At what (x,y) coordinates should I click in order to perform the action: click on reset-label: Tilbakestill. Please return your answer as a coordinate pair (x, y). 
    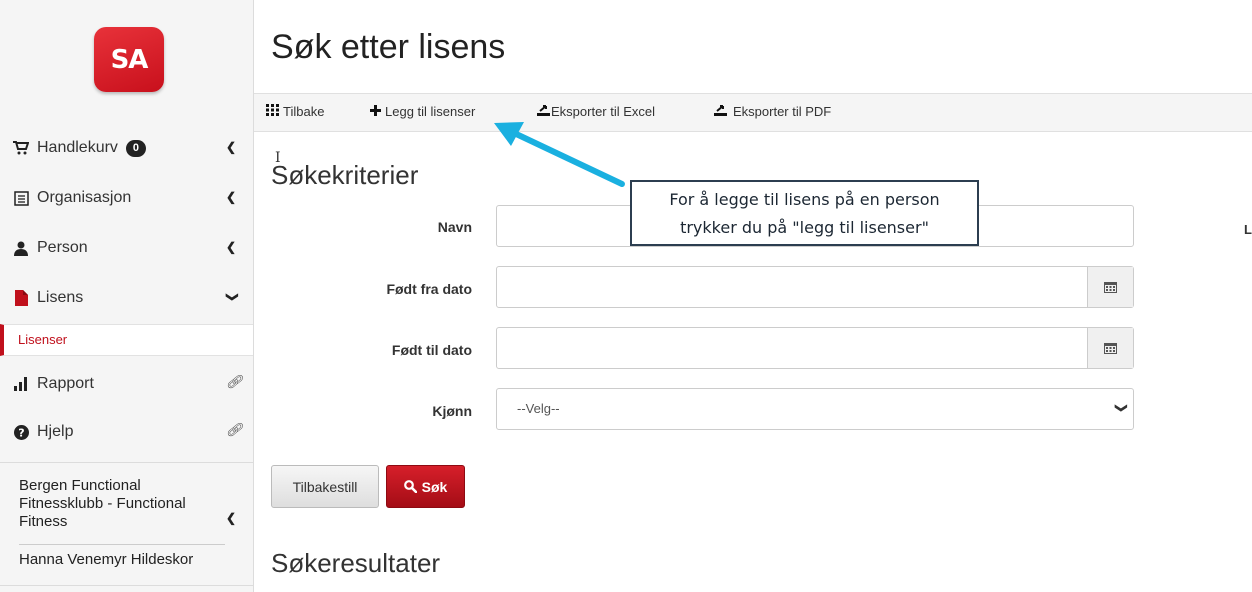
    Looking at the image, I should click on (325, 486).